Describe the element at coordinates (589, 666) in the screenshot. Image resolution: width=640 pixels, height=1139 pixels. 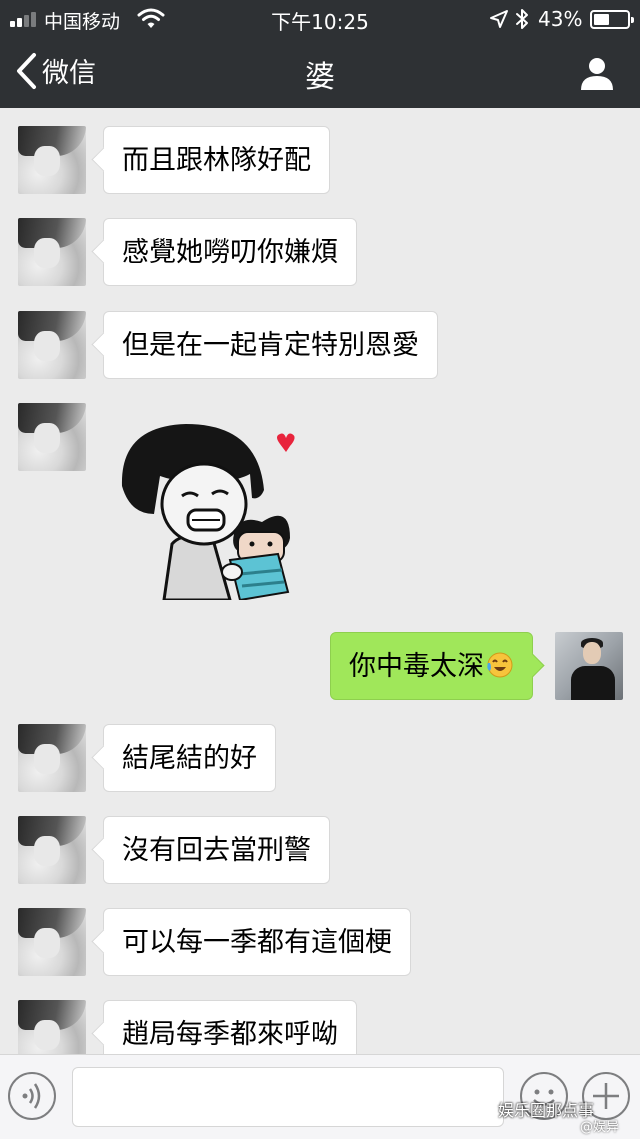
I see `avatar-self` at that location.